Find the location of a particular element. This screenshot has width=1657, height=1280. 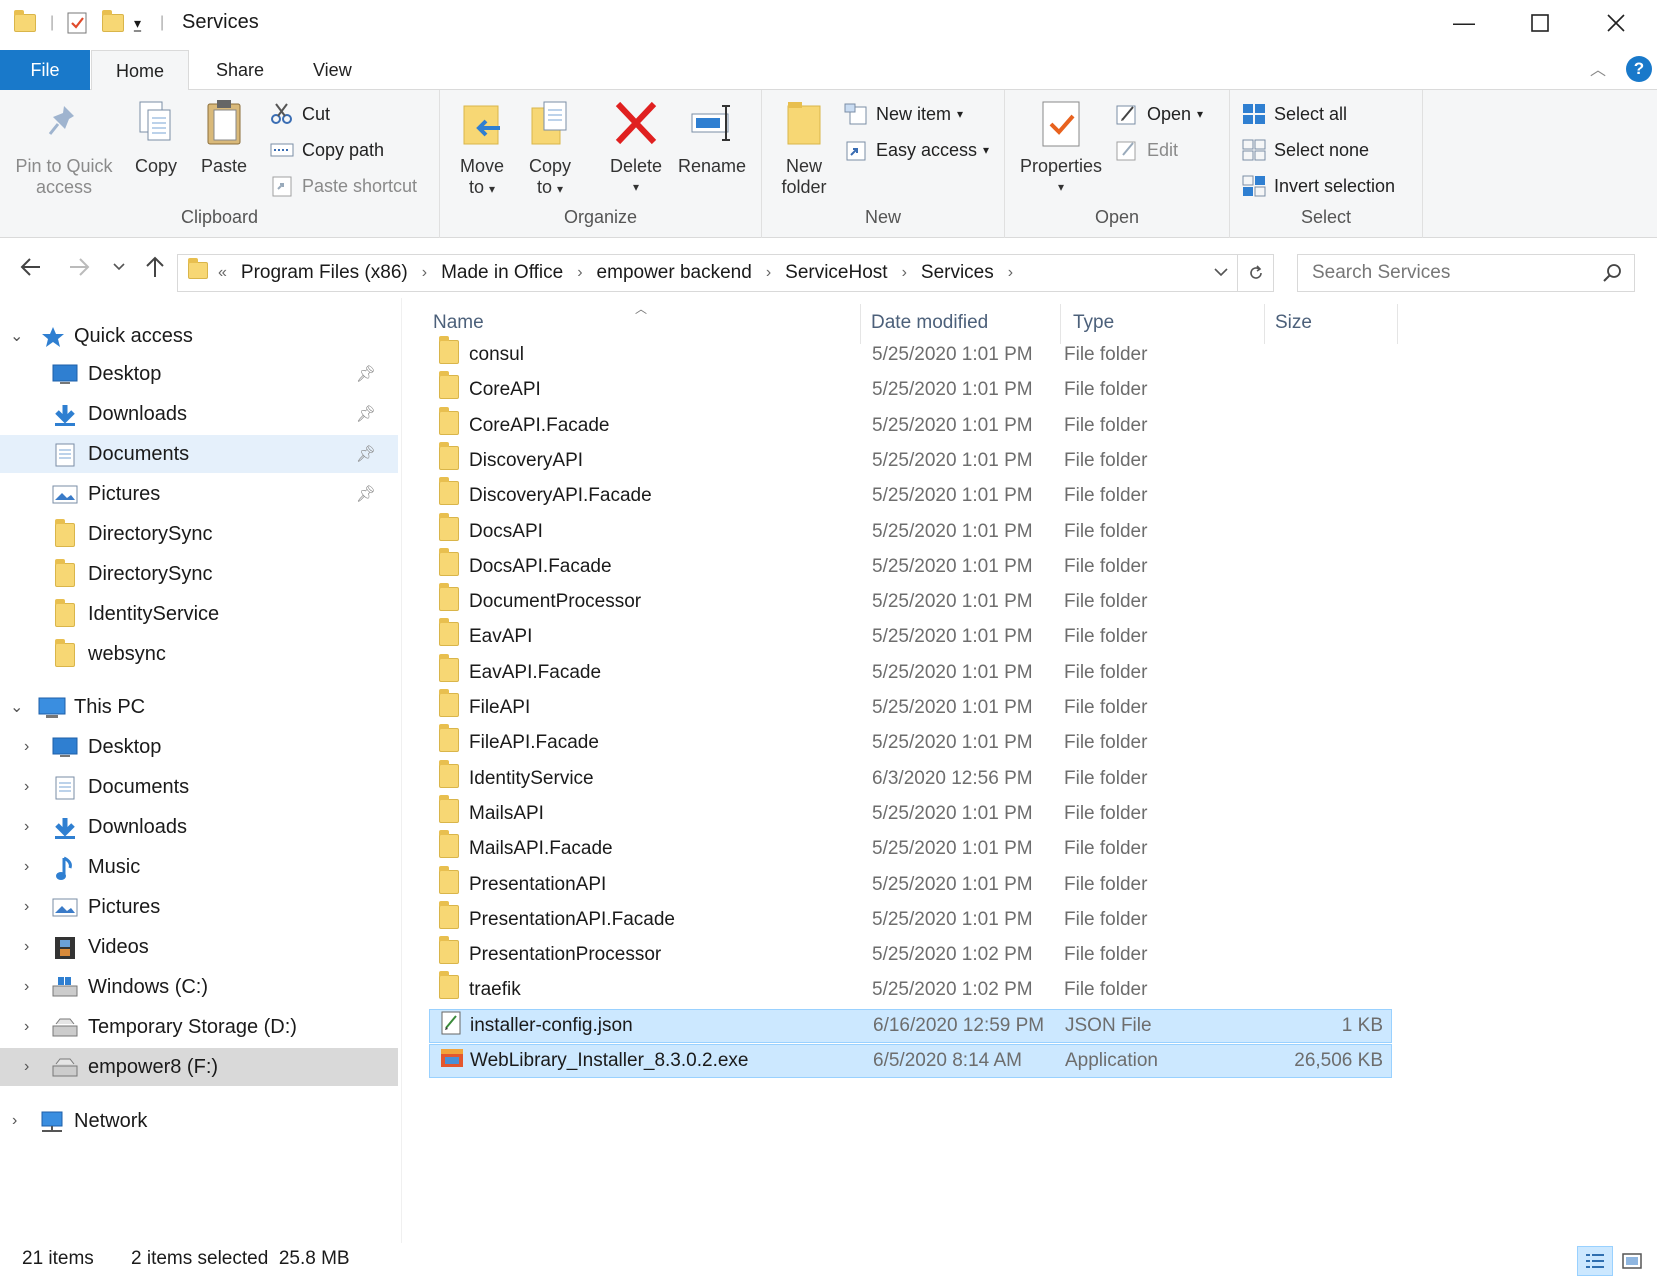

sidebar-item-pictures: Pictures 📌︎ is located at coordinates (199, 494).